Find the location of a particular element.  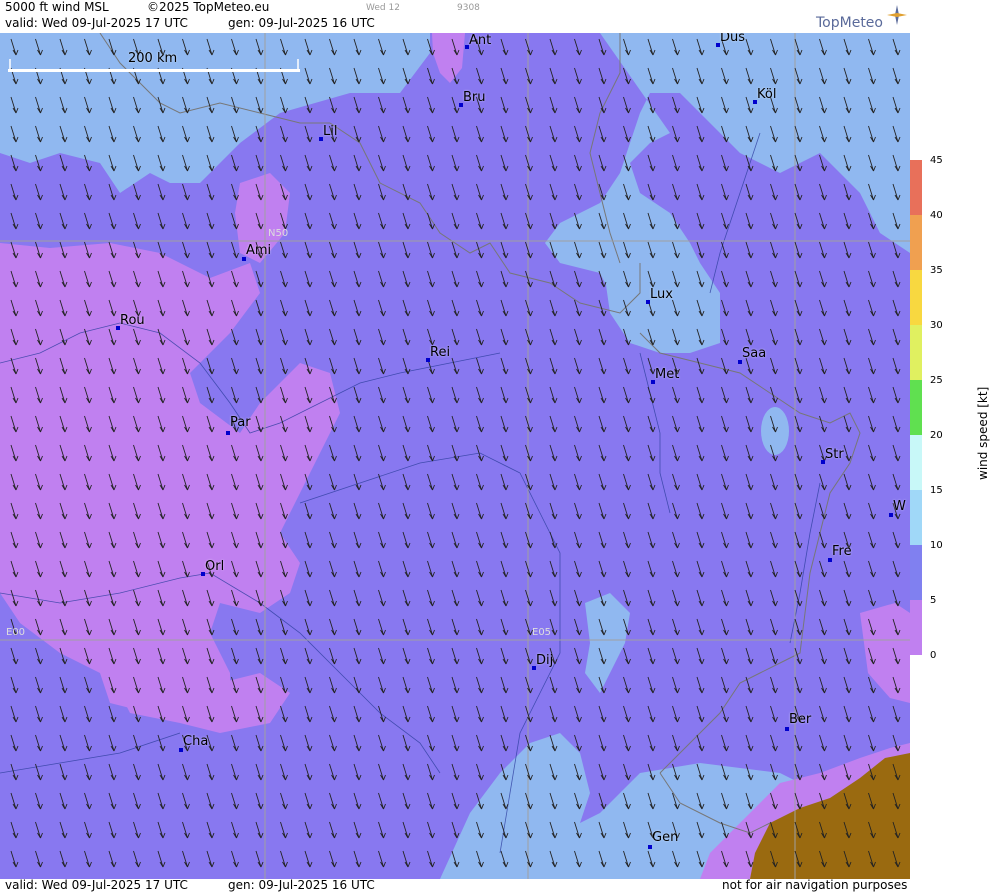

city-label: Ami is located at coordinates (259, 250).